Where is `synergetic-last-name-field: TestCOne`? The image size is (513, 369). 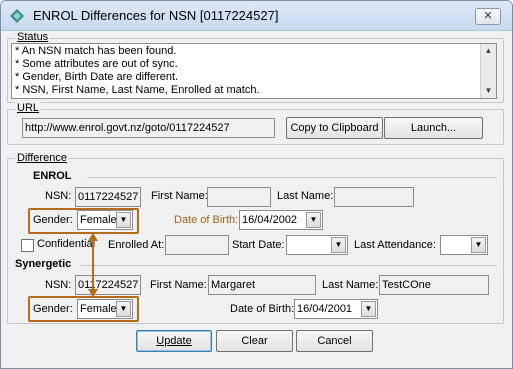 synergetic-last-name-field: TestCOne is located at coordinates (434, 285).